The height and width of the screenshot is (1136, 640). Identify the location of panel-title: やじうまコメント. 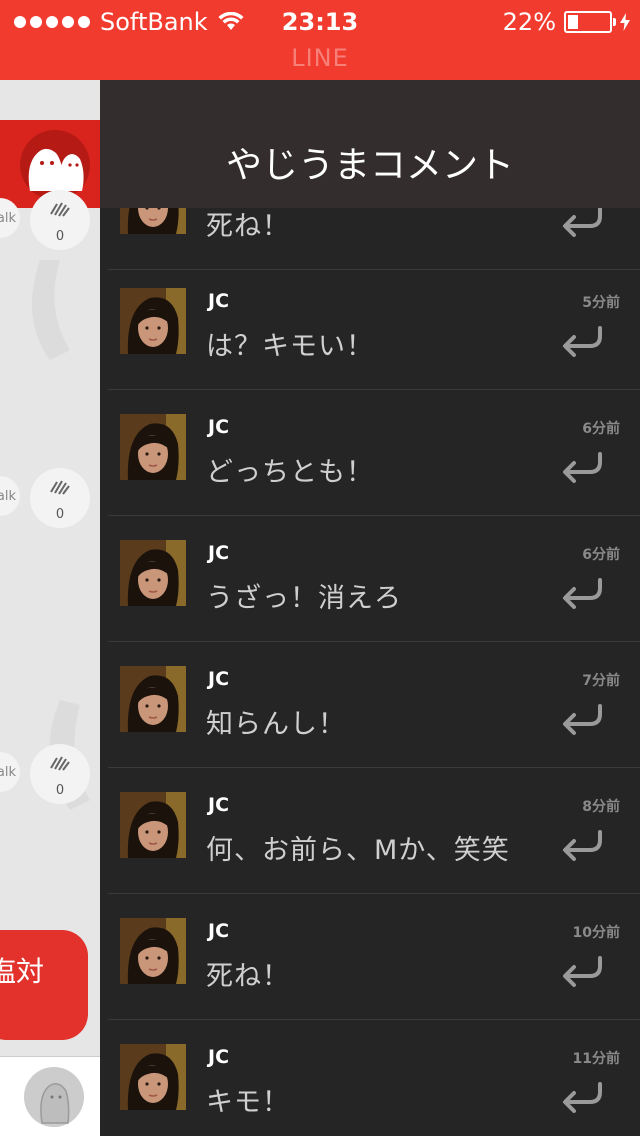
(370, 144).